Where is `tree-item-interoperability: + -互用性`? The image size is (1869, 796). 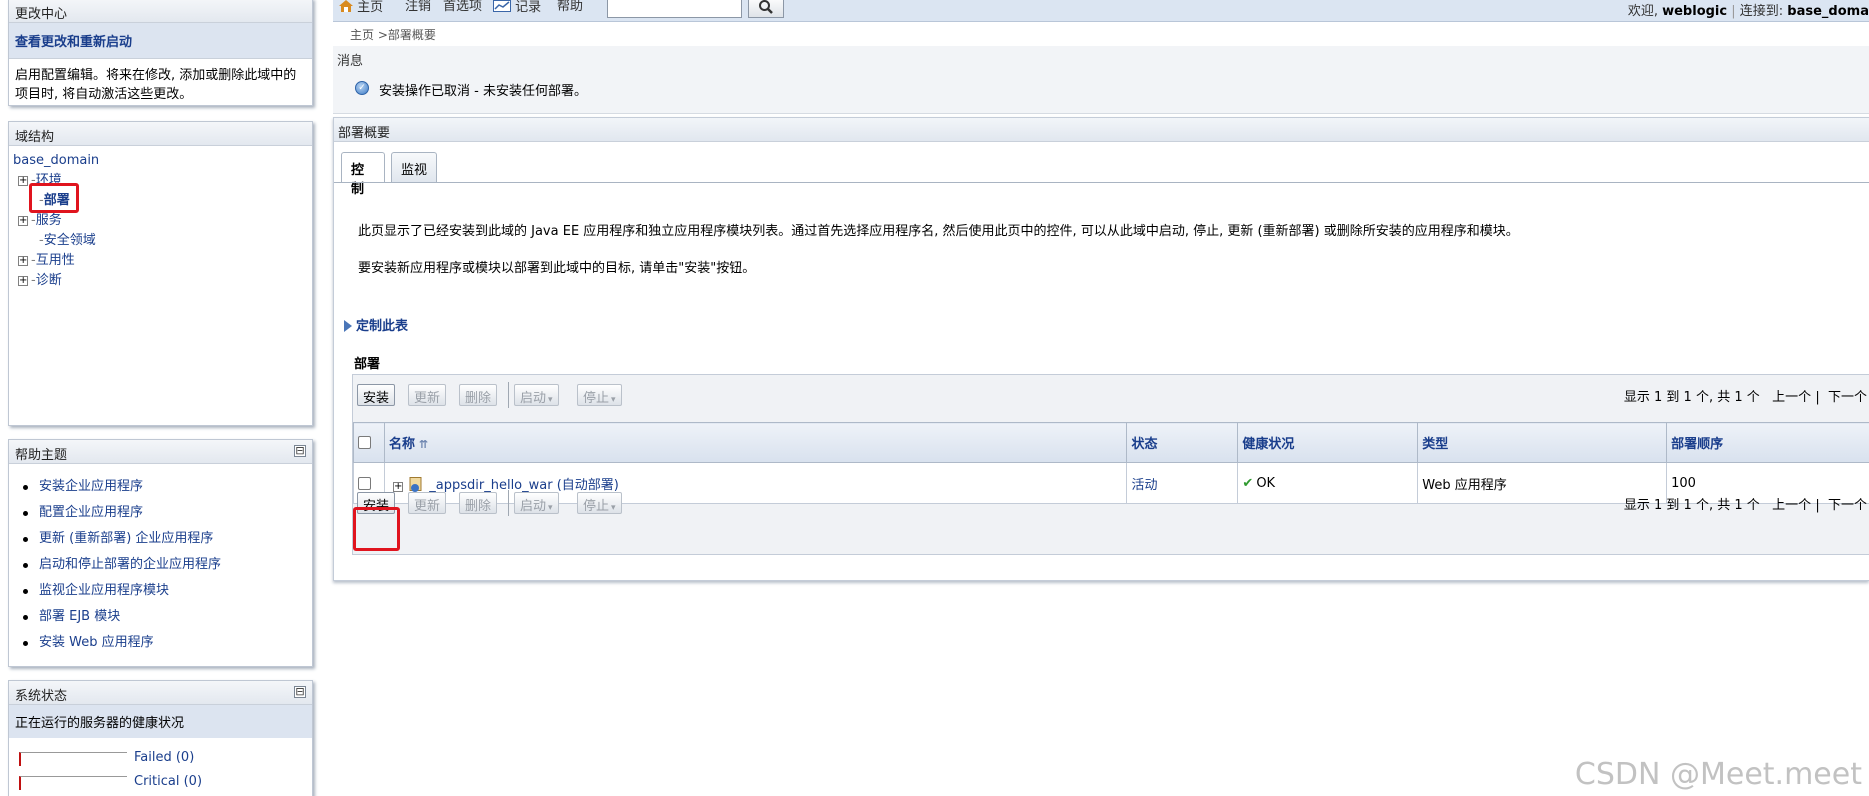
tree-item-interoperability: + -互用性 is located at coordinates (160, 261).